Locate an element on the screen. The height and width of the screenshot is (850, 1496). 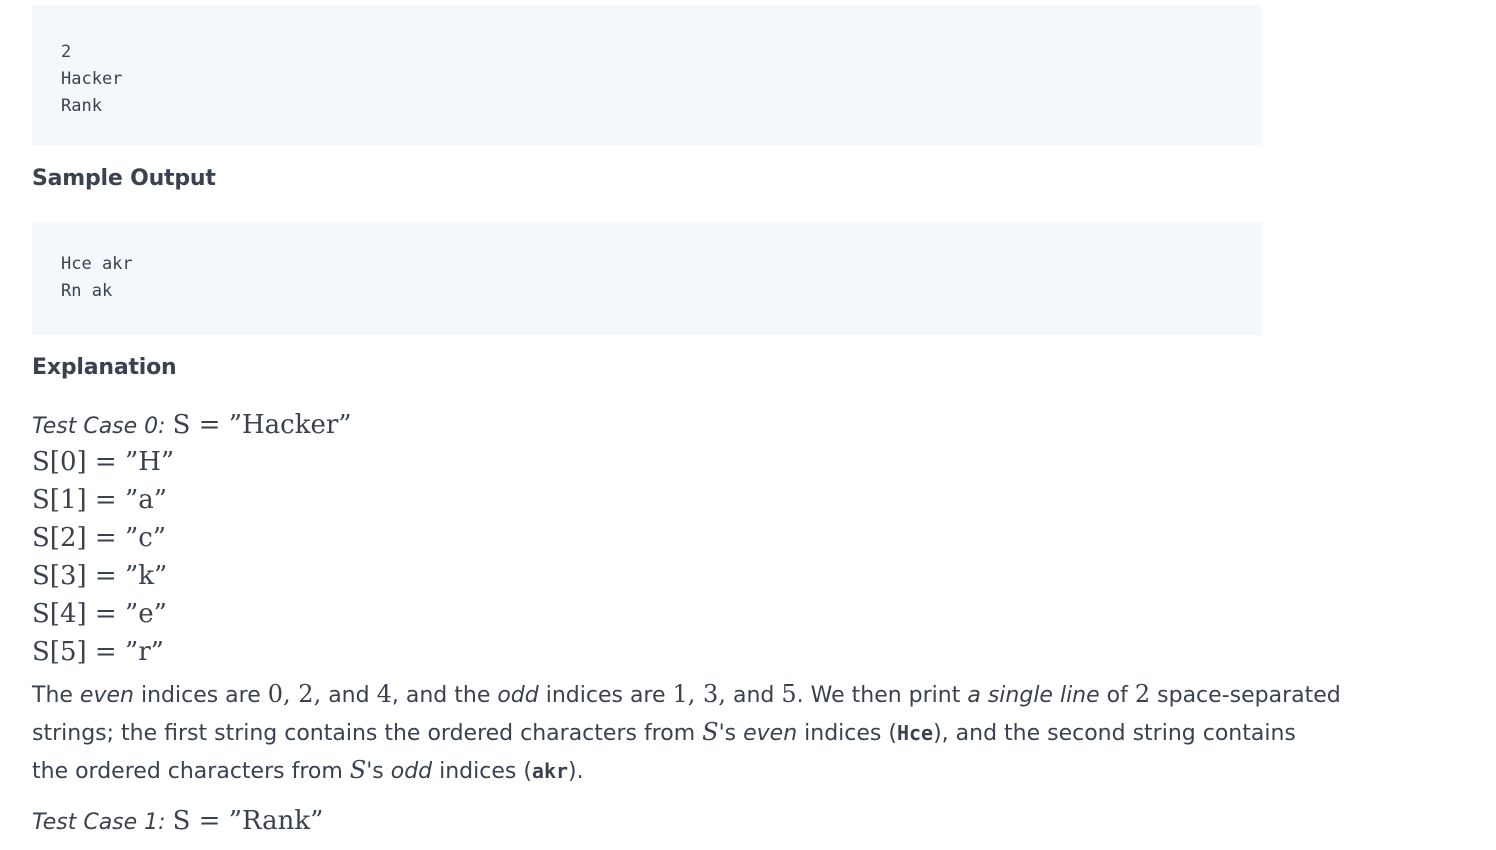
math: 2 is located at coordinates (1142, 694).